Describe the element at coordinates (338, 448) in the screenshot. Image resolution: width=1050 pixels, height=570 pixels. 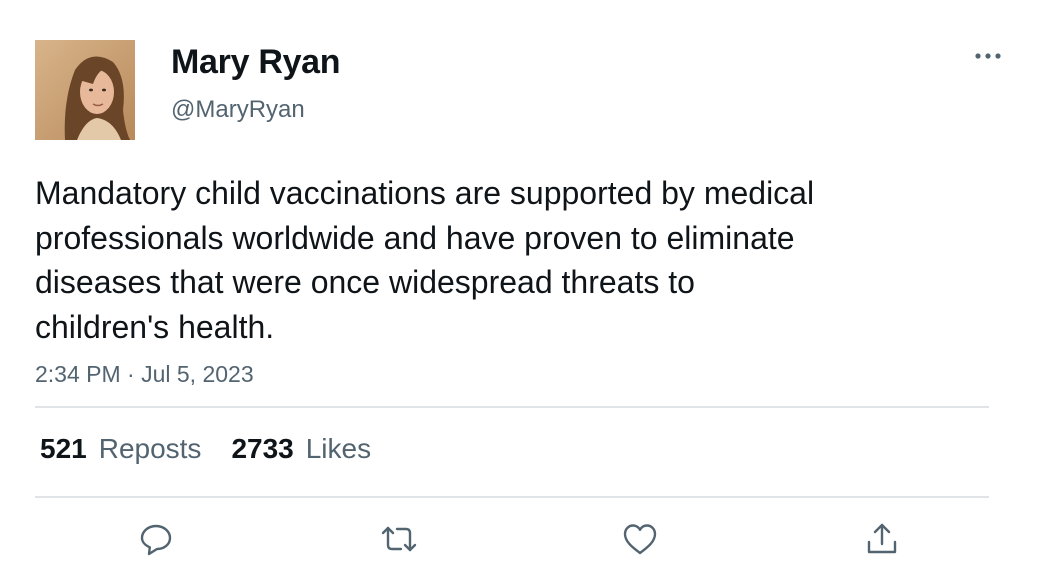
I see `likes-label: Likes` at that location.